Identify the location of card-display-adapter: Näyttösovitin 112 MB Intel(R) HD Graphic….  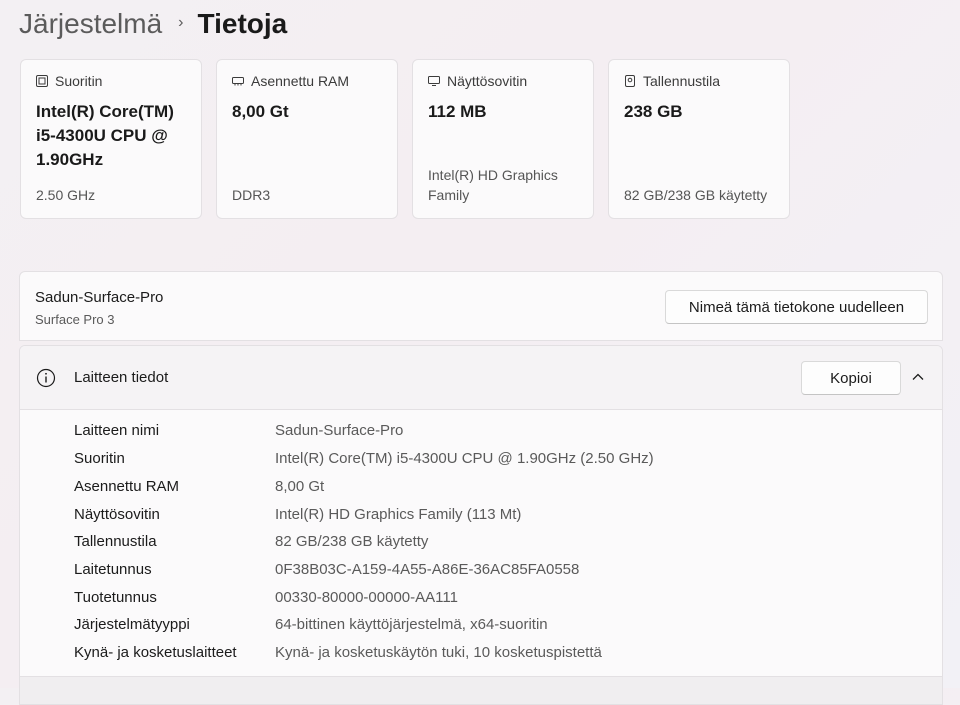
(503, 139).